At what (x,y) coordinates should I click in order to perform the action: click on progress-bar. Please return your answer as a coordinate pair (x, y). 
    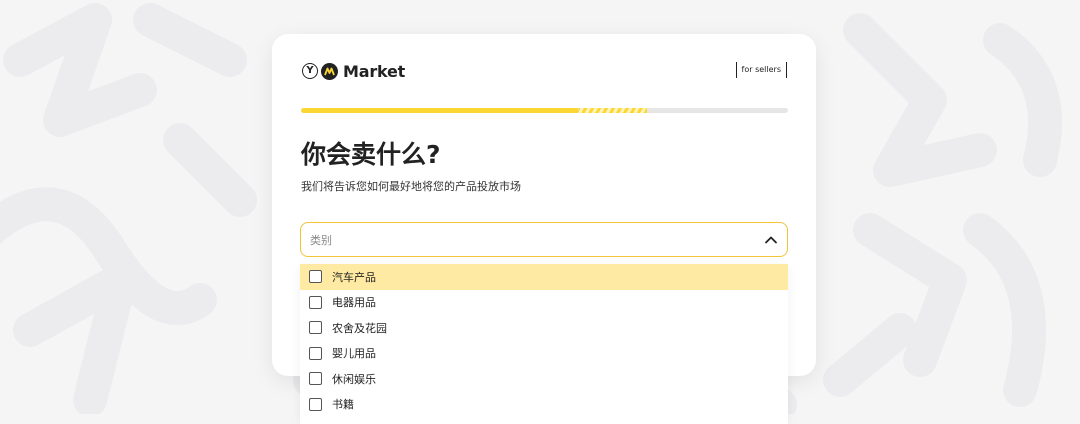
    Looking at the image, I should click on (544, 110).